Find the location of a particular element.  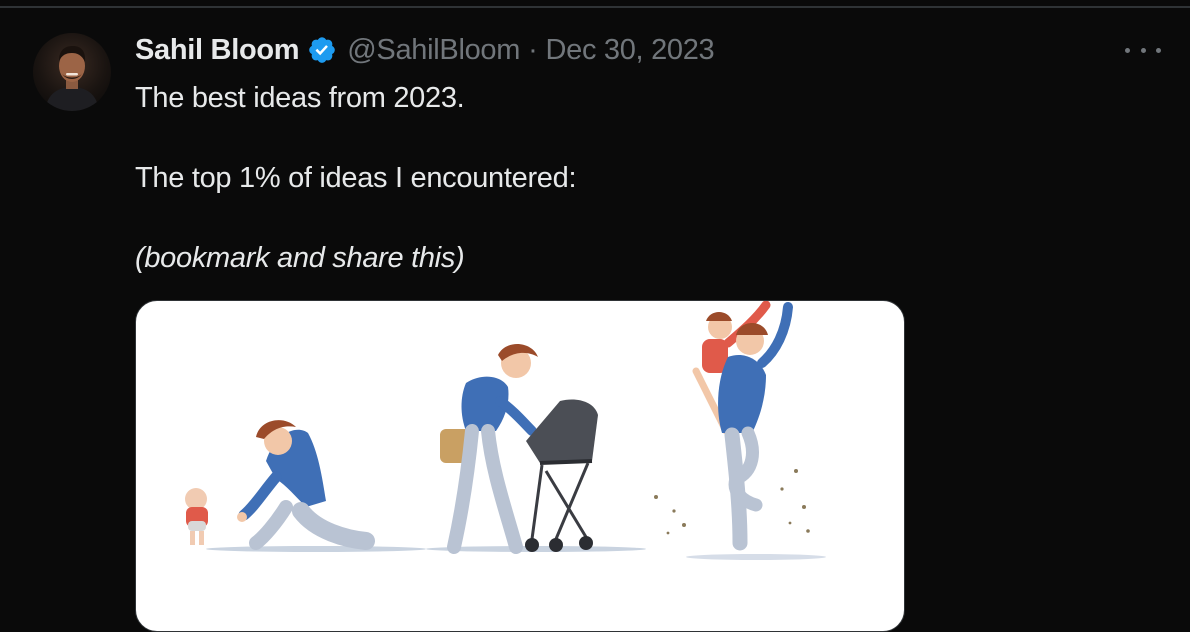

tweet-line-2: The top 1% of ideas I encountered: is located at coordinates (356, 178).